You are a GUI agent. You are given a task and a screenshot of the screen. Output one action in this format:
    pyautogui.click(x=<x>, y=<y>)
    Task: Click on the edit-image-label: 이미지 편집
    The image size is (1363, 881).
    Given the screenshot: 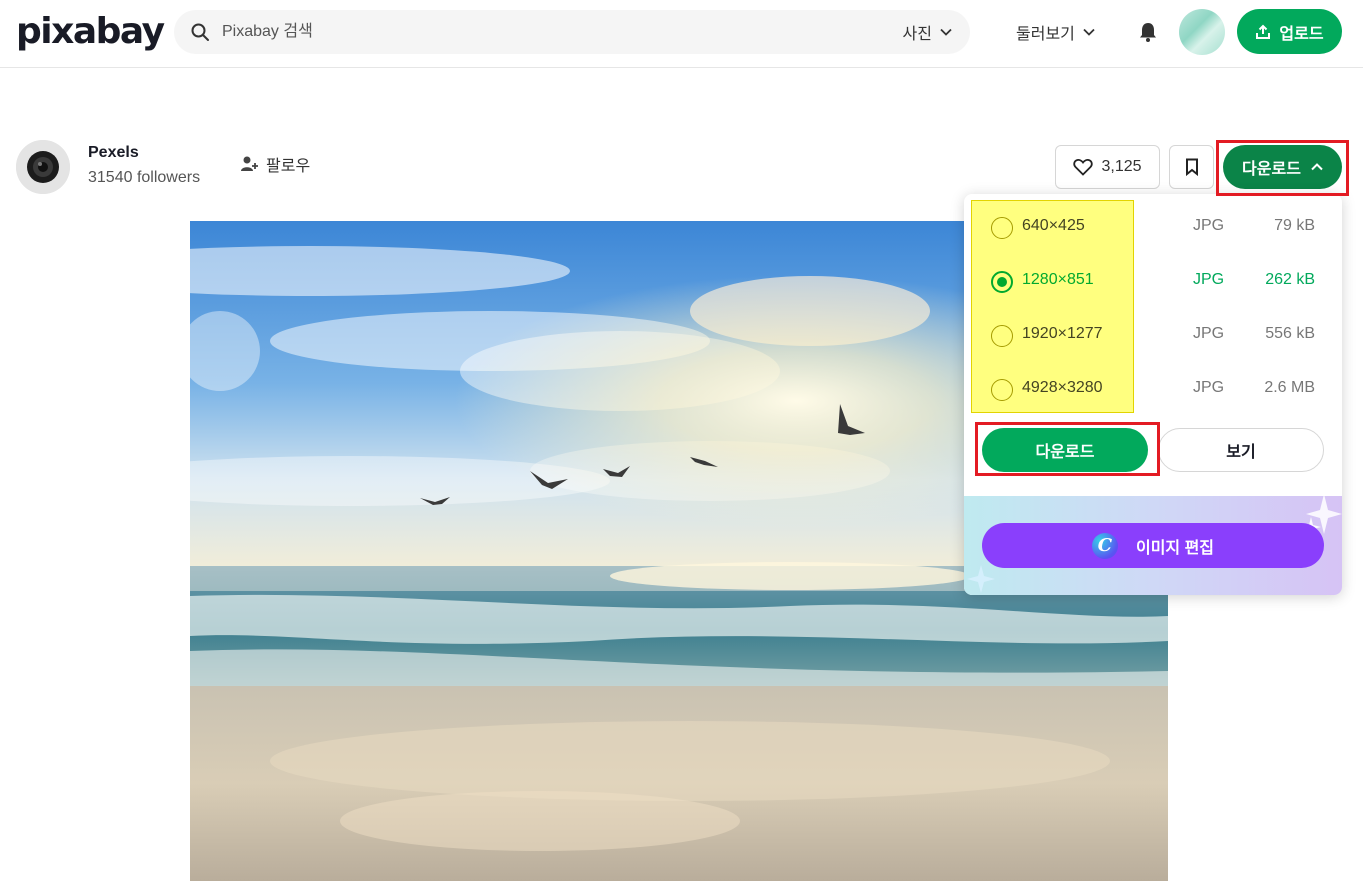 What is the action you would take?
    pyautogui.click(x=1175, y=548)
    